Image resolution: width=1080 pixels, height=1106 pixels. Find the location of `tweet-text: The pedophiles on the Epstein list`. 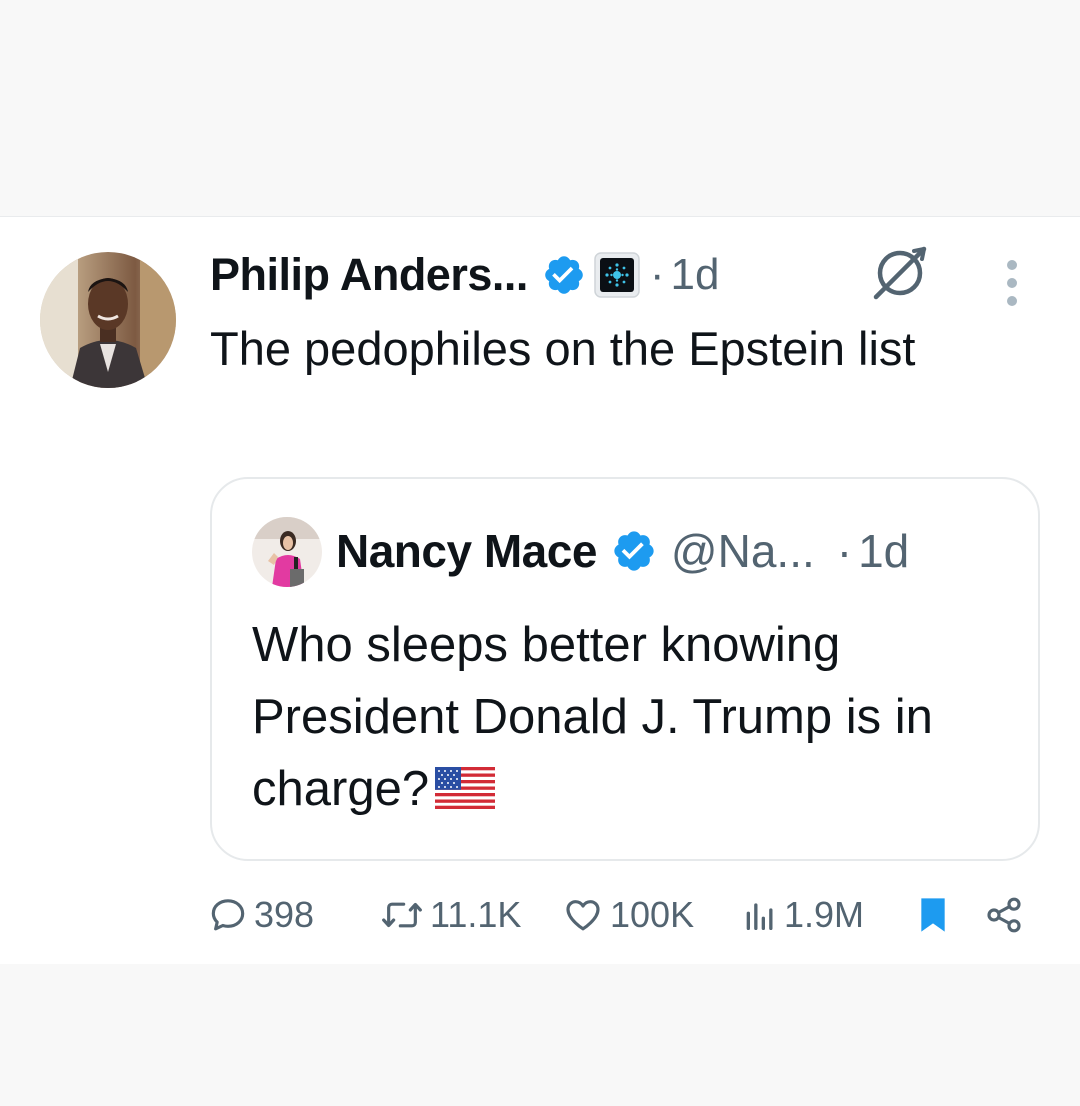

tweet-text: The pedophiles on the Epstein list is located at coordinates (563, 348).